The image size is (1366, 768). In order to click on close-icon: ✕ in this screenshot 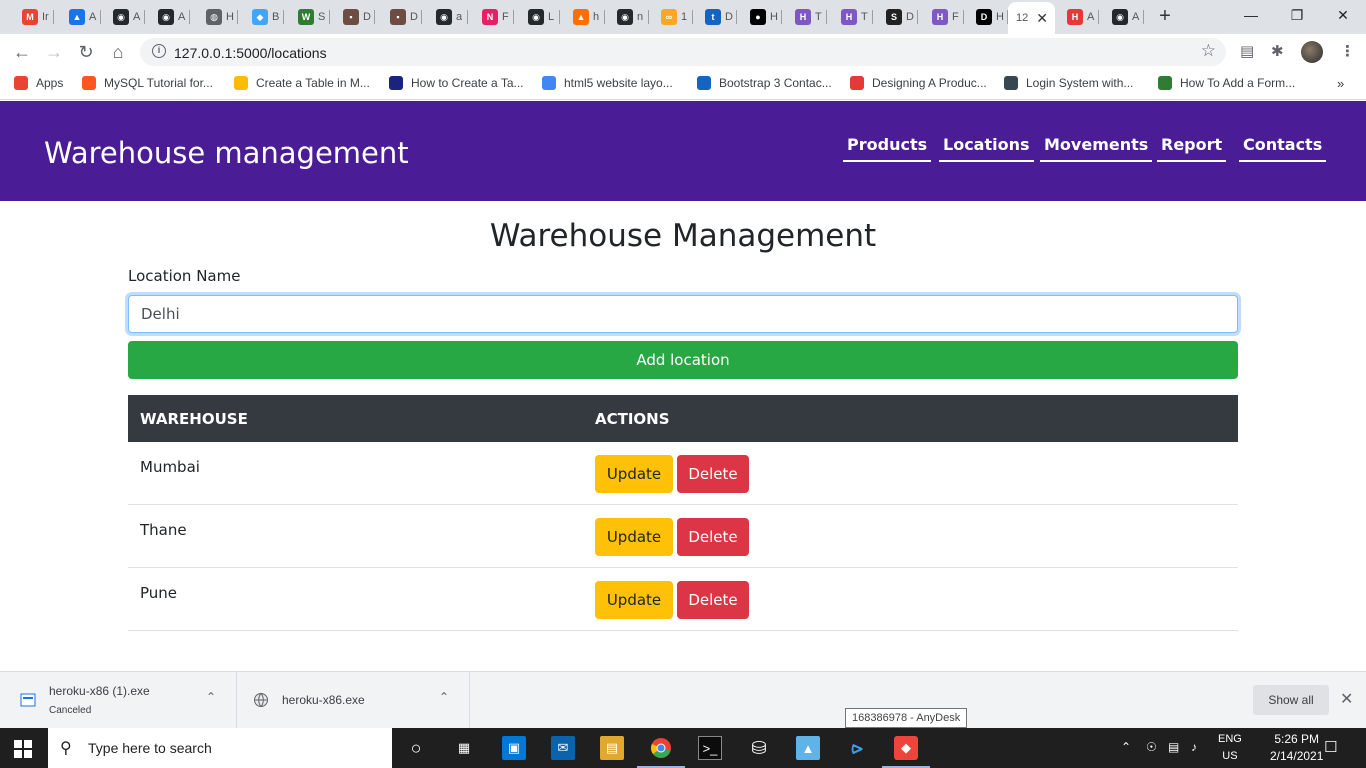, I will do `click(1346, 699)`.